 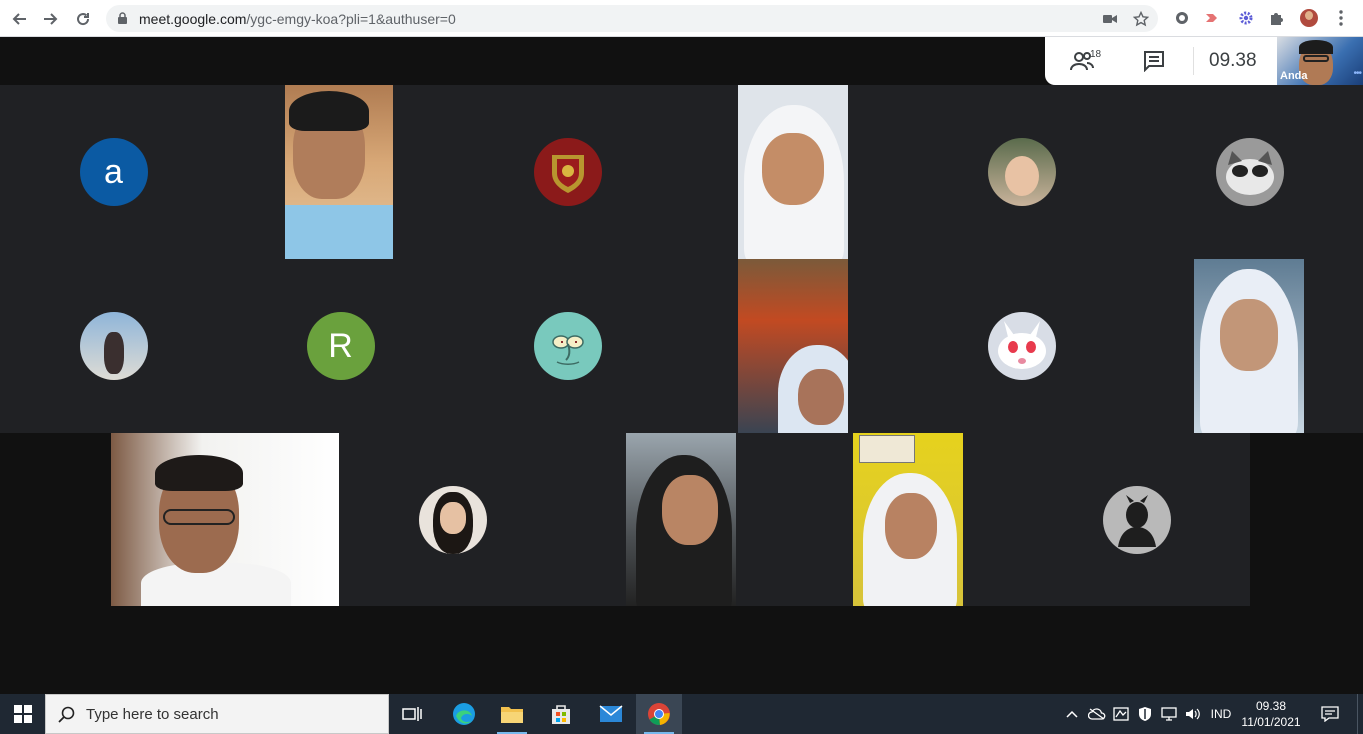 I want to click on tray-security, so click(x=1145, y=714).